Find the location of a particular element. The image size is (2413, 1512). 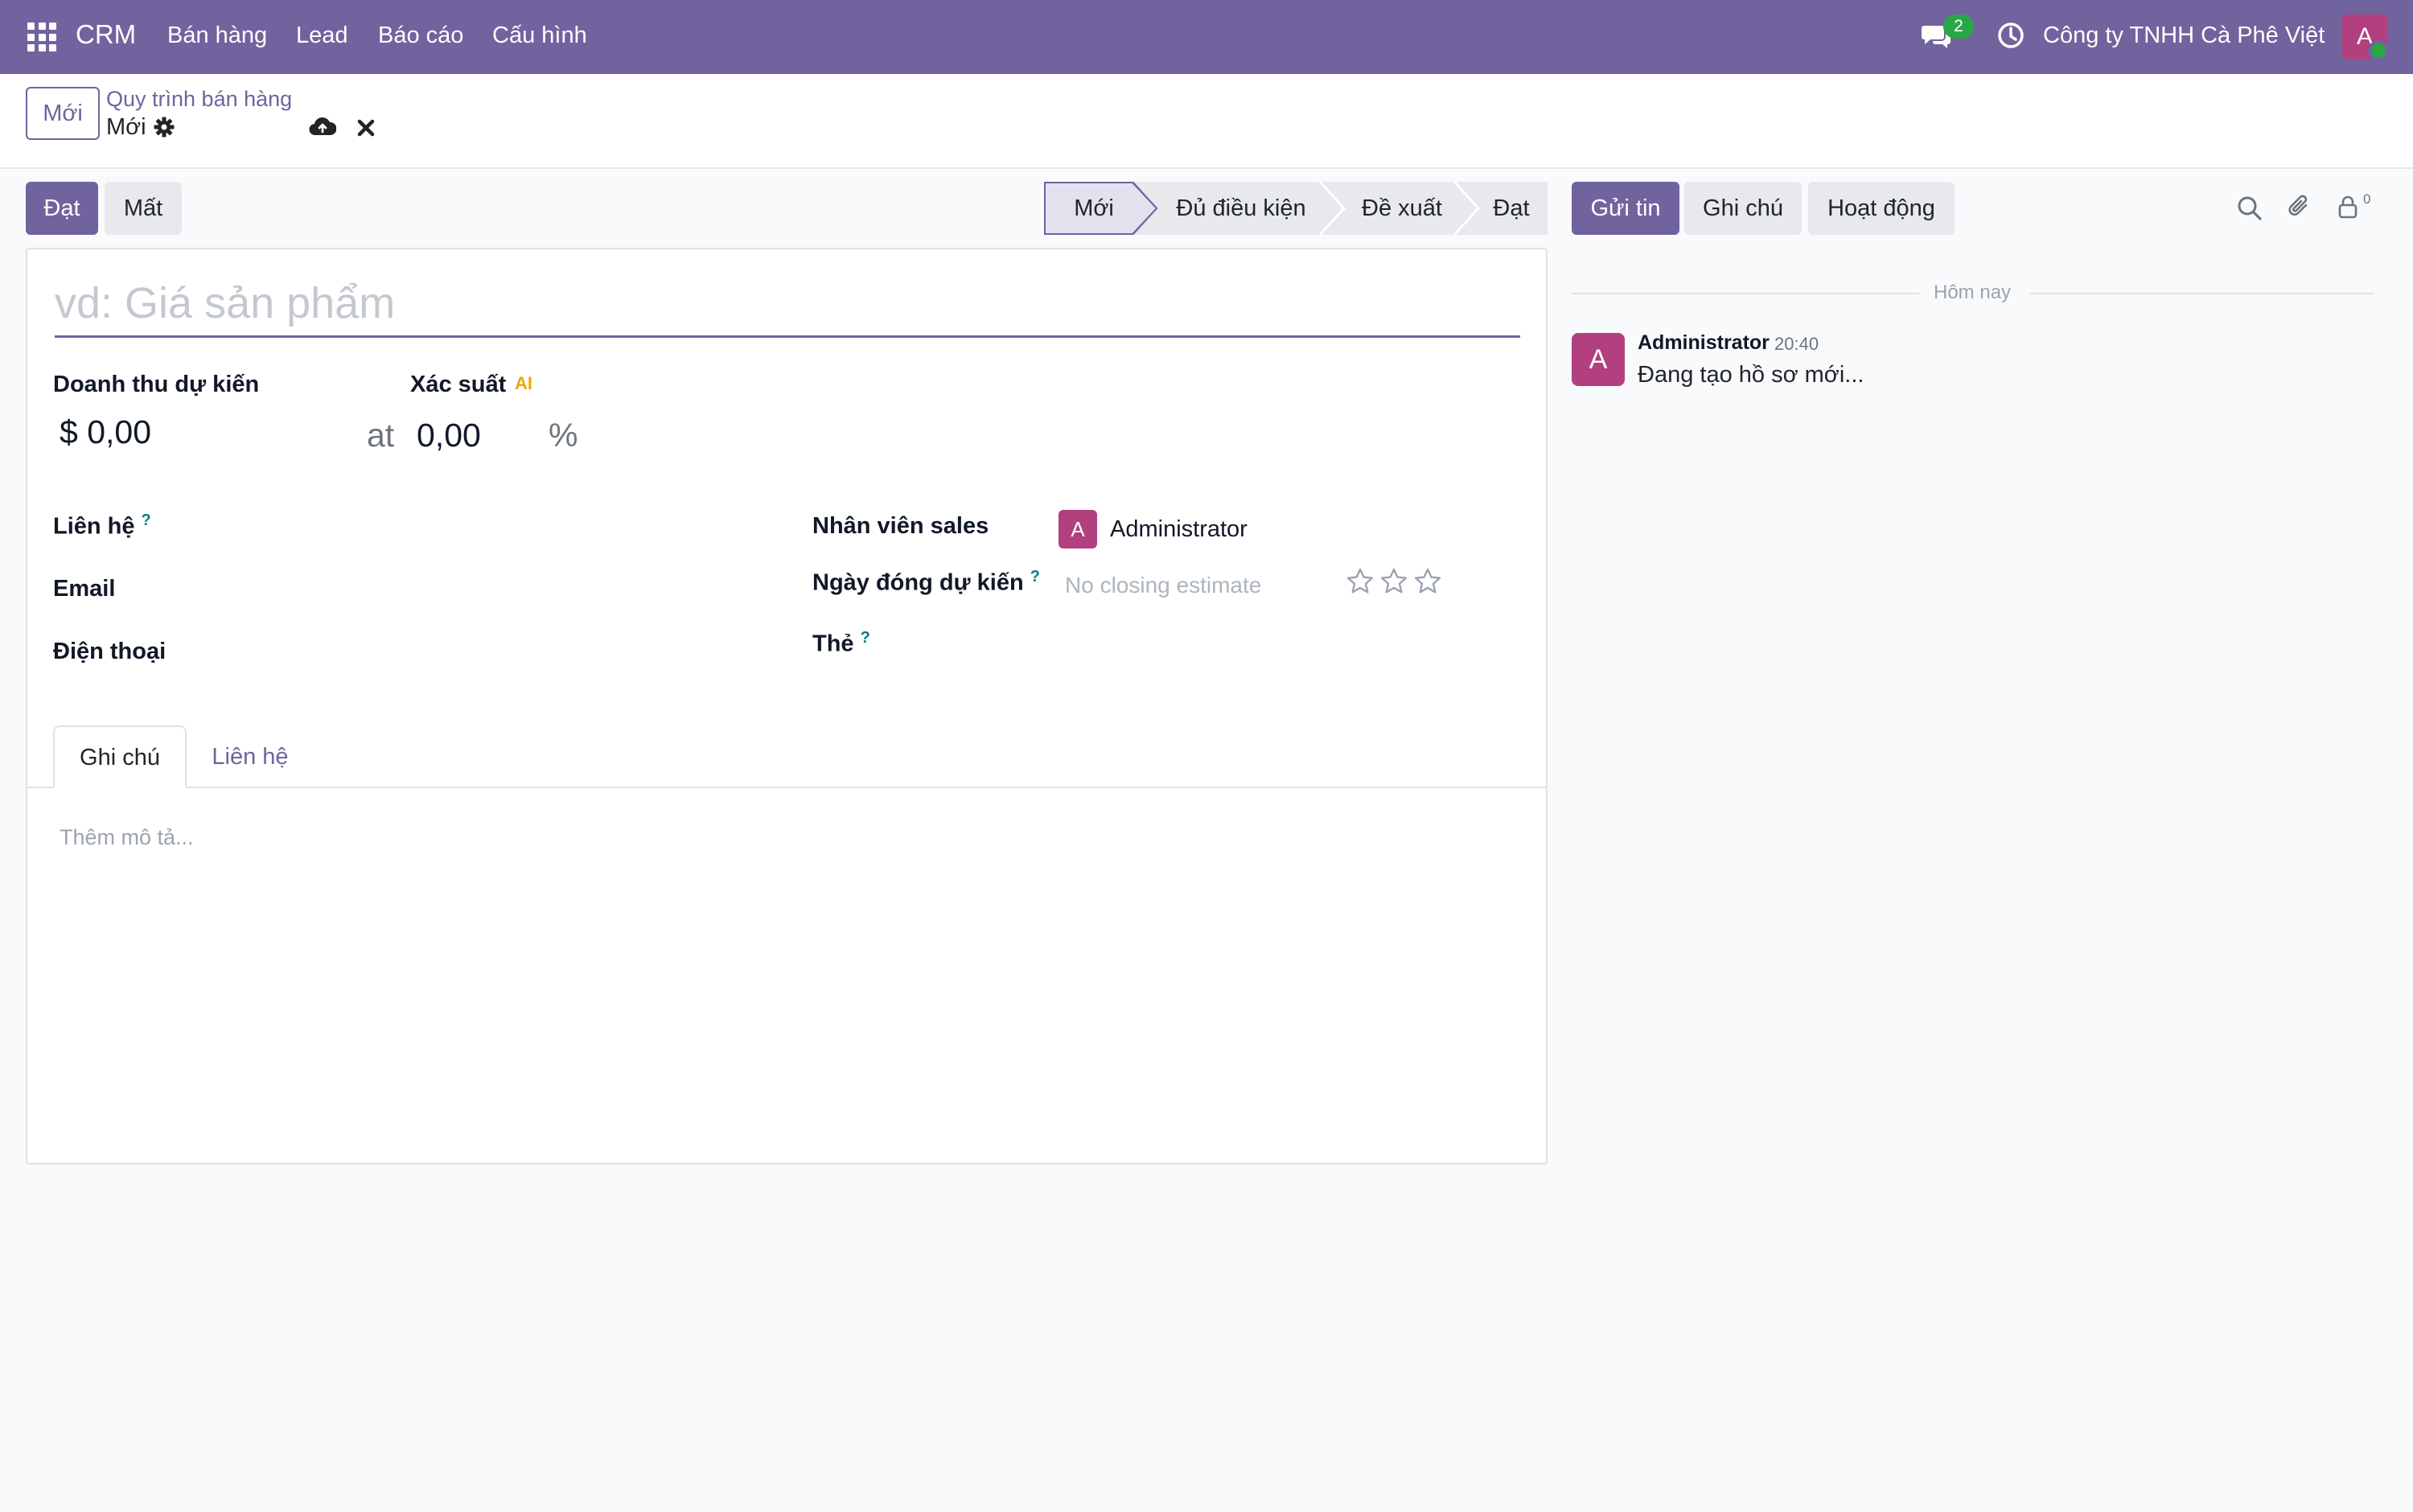

app-brand: CRM is located at coordinates (106, 35).